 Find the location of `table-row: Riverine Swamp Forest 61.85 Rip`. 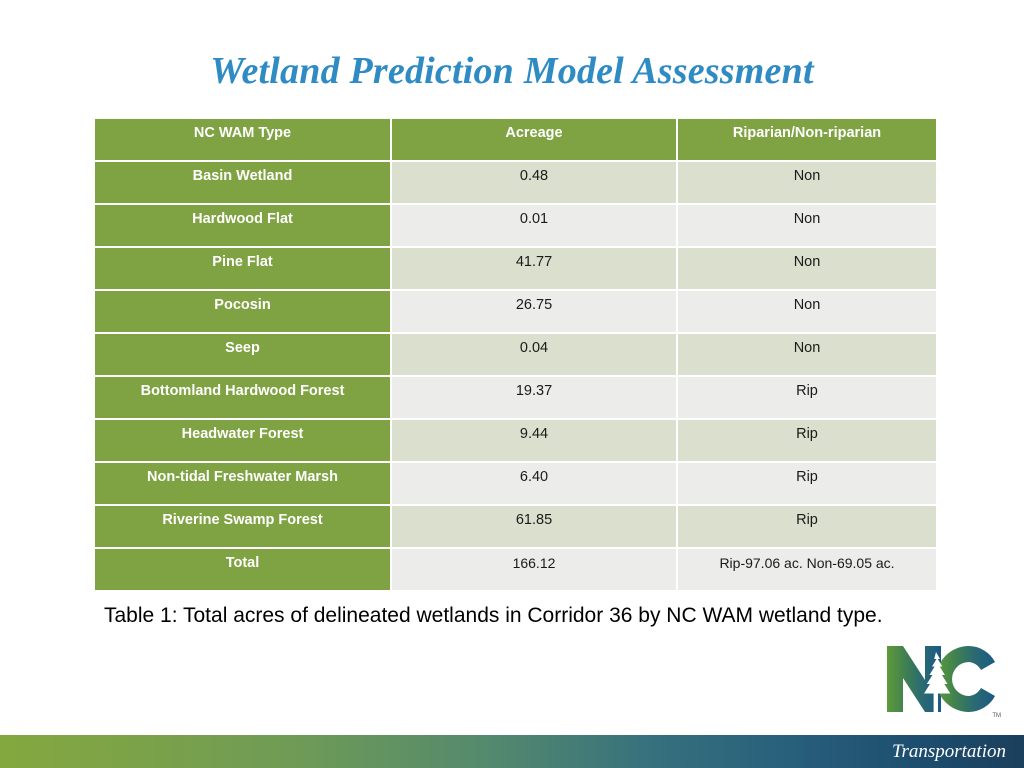

table-row: Riverine Swamp Forest 61.85 Rip is located at coordinates (515, 526).